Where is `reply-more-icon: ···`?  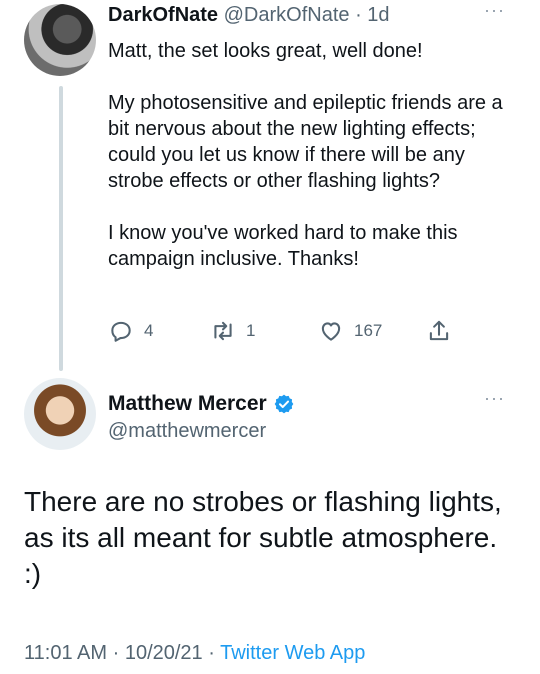 reply-more-icon: ··· is located at coordinates (494, 10).